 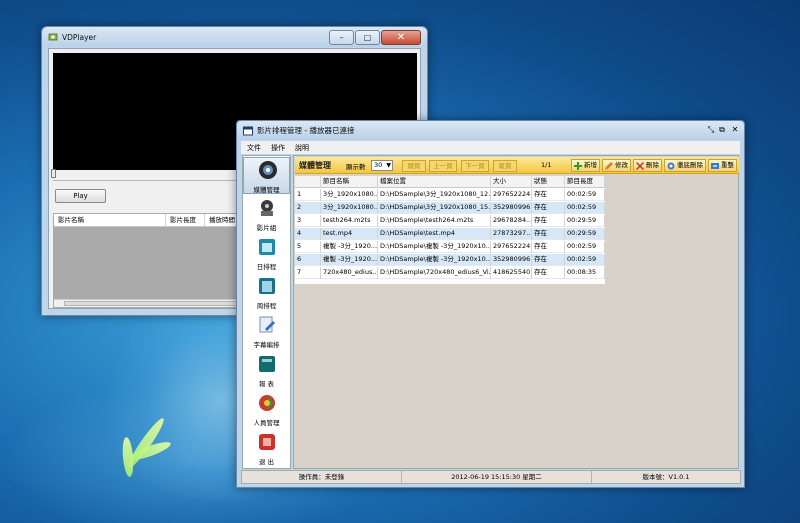 What do you see at coordinates (308, 273) in the screenshot?
I see `row-index: 7` at bounding box center [308, 273].